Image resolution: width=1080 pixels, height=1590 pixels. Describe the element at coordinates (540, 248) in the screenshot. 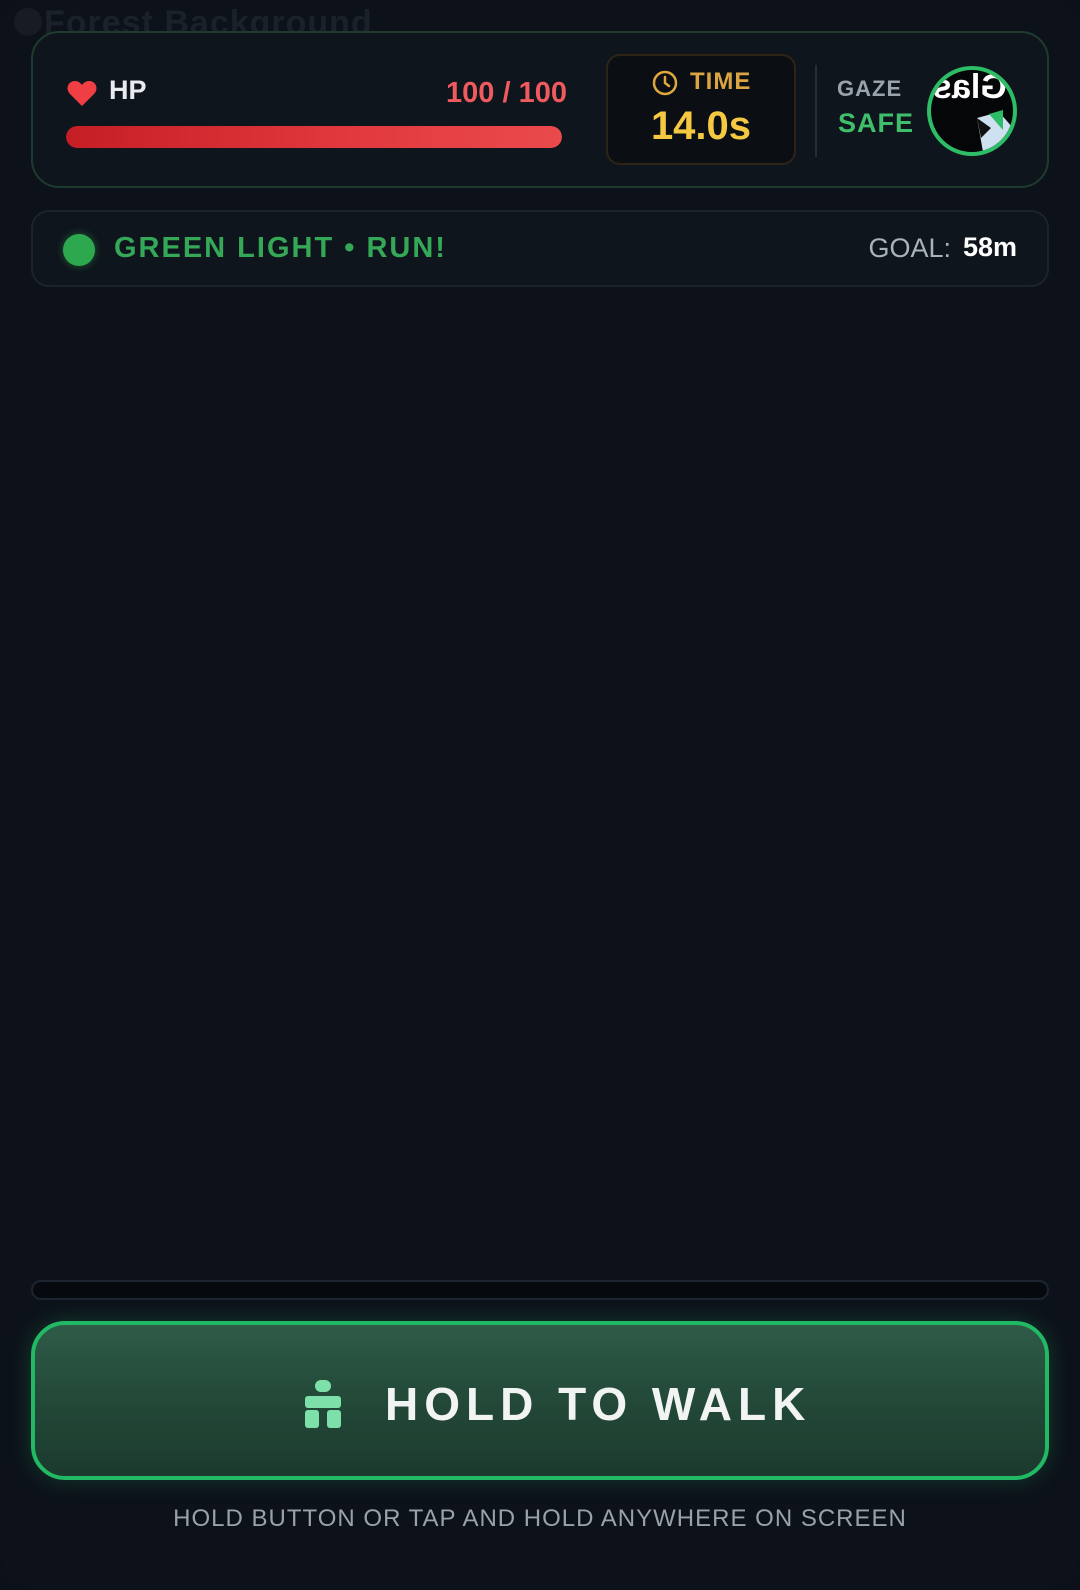

I see `light-status-bar: GREEN LIGHT • RUN! GOAL: 58m` at that location.